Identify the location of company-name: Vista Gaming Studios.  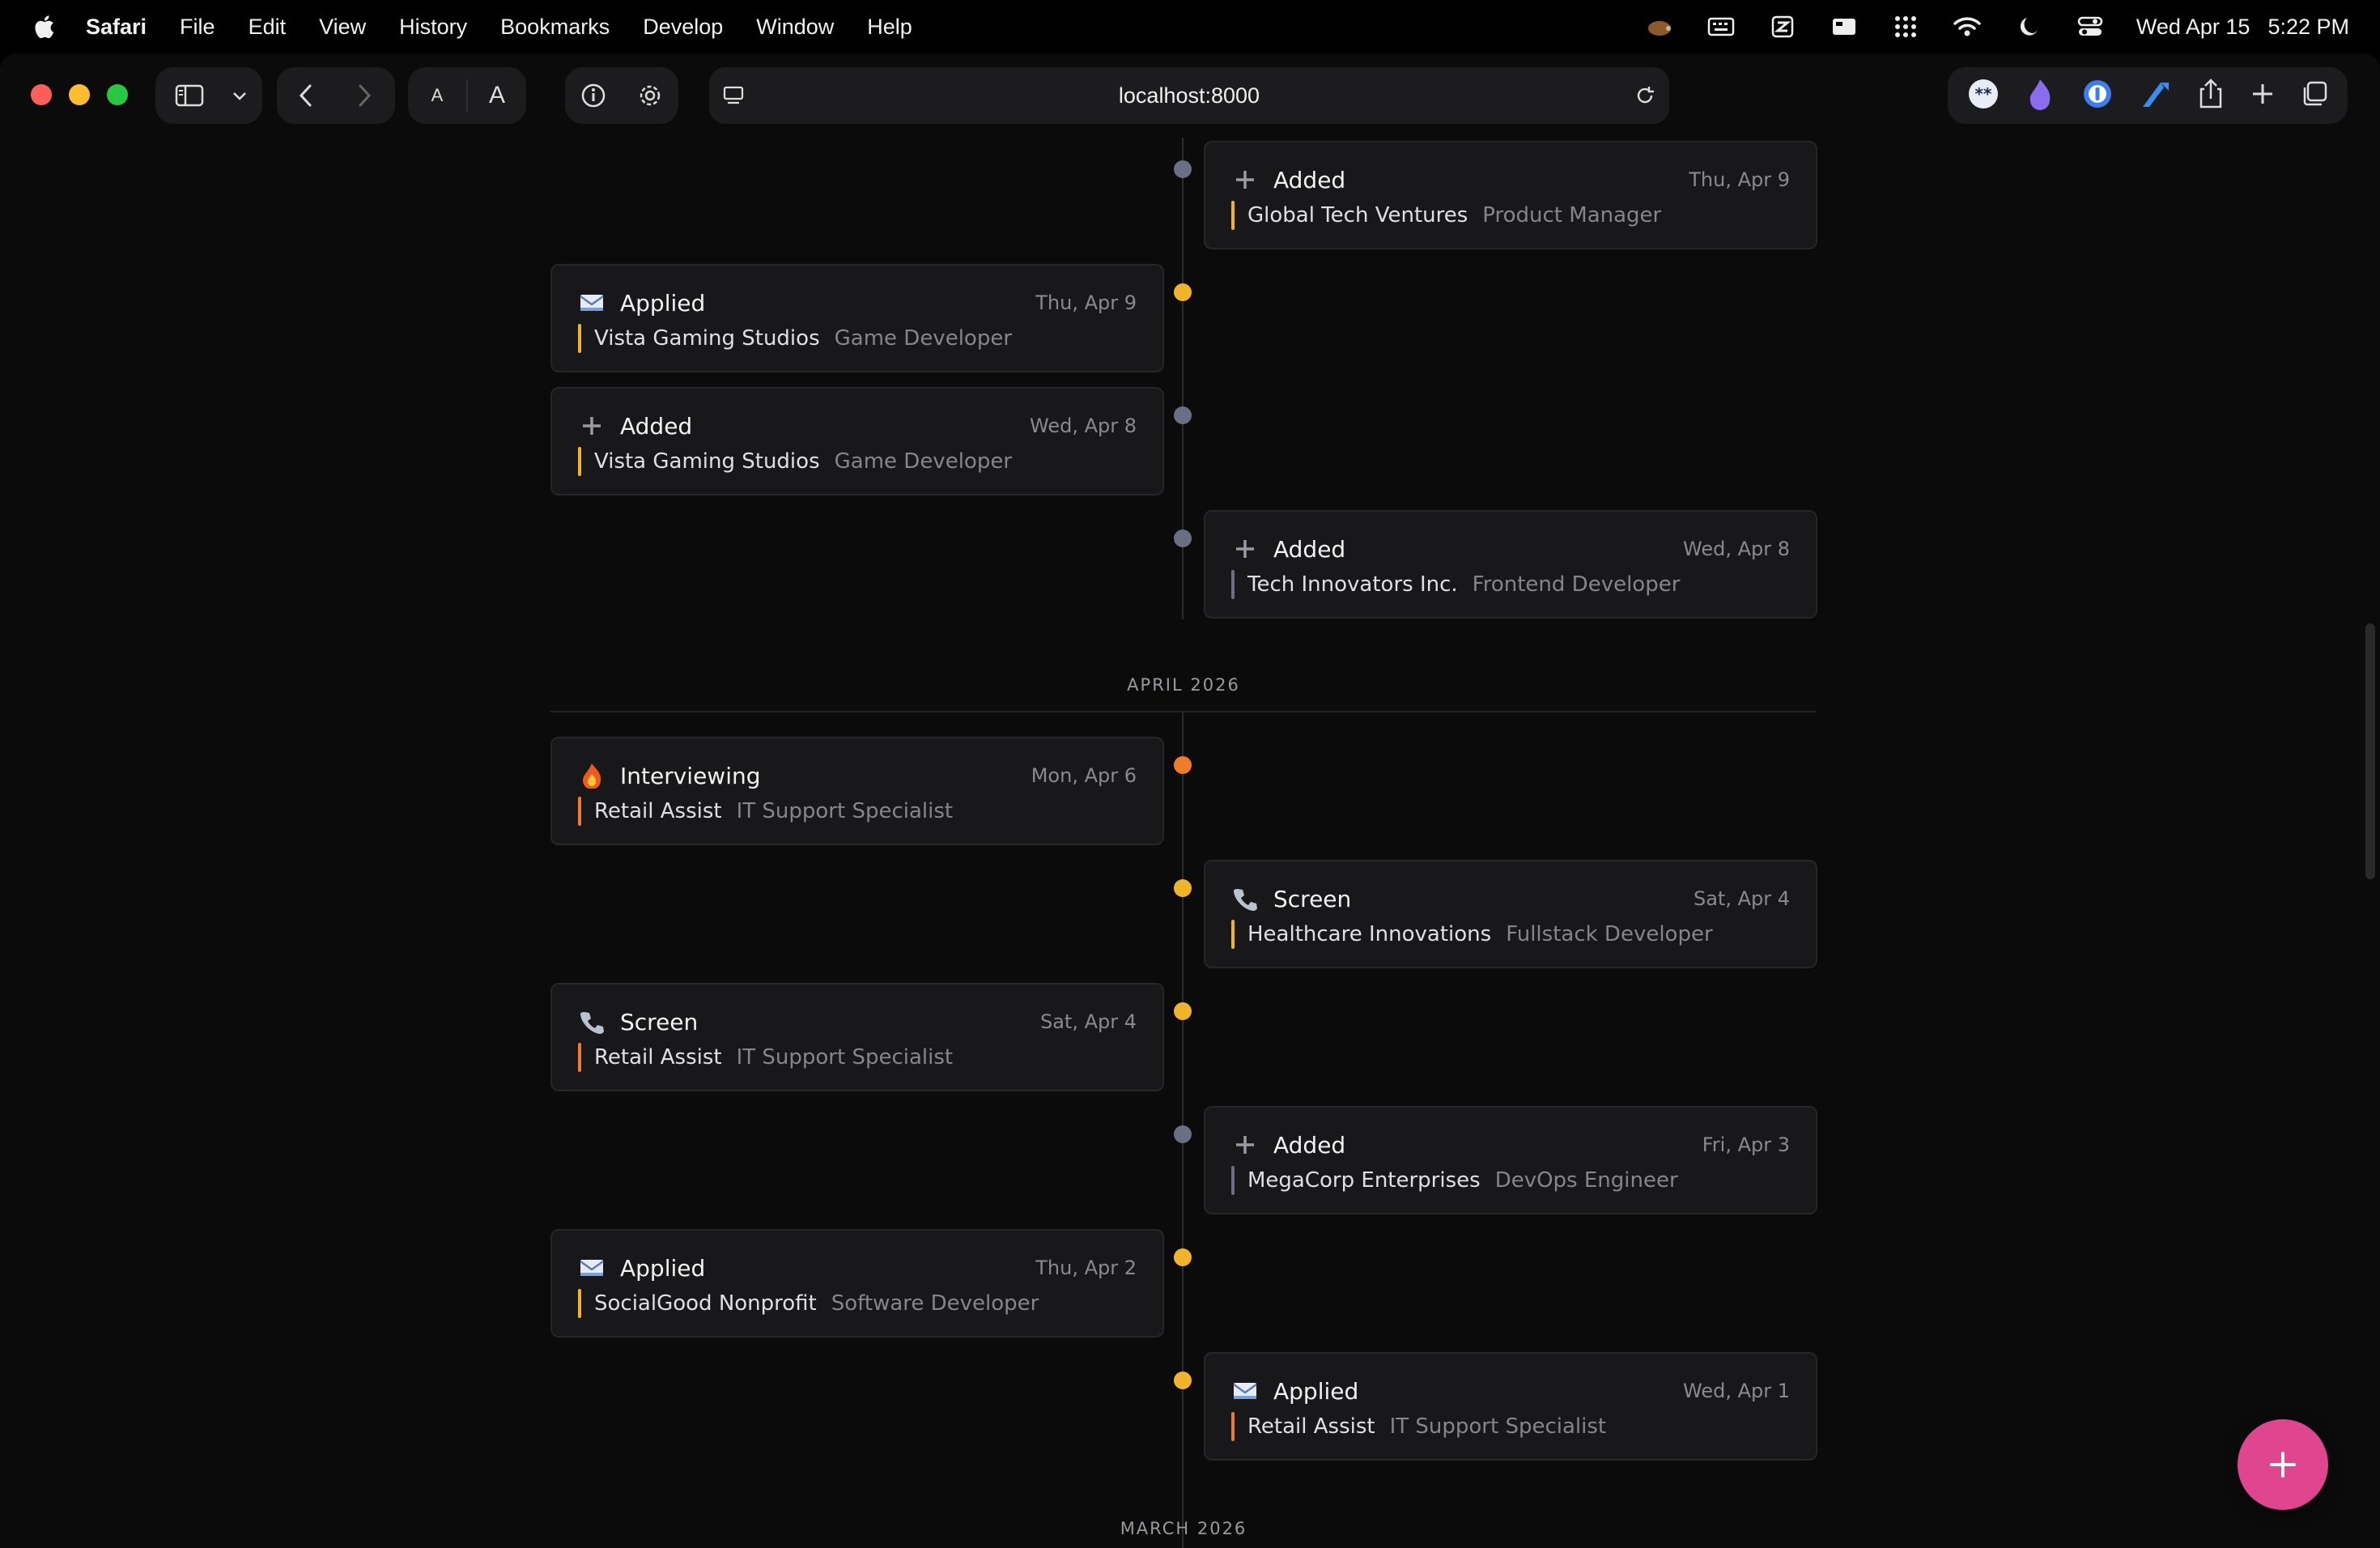
(707, 461).